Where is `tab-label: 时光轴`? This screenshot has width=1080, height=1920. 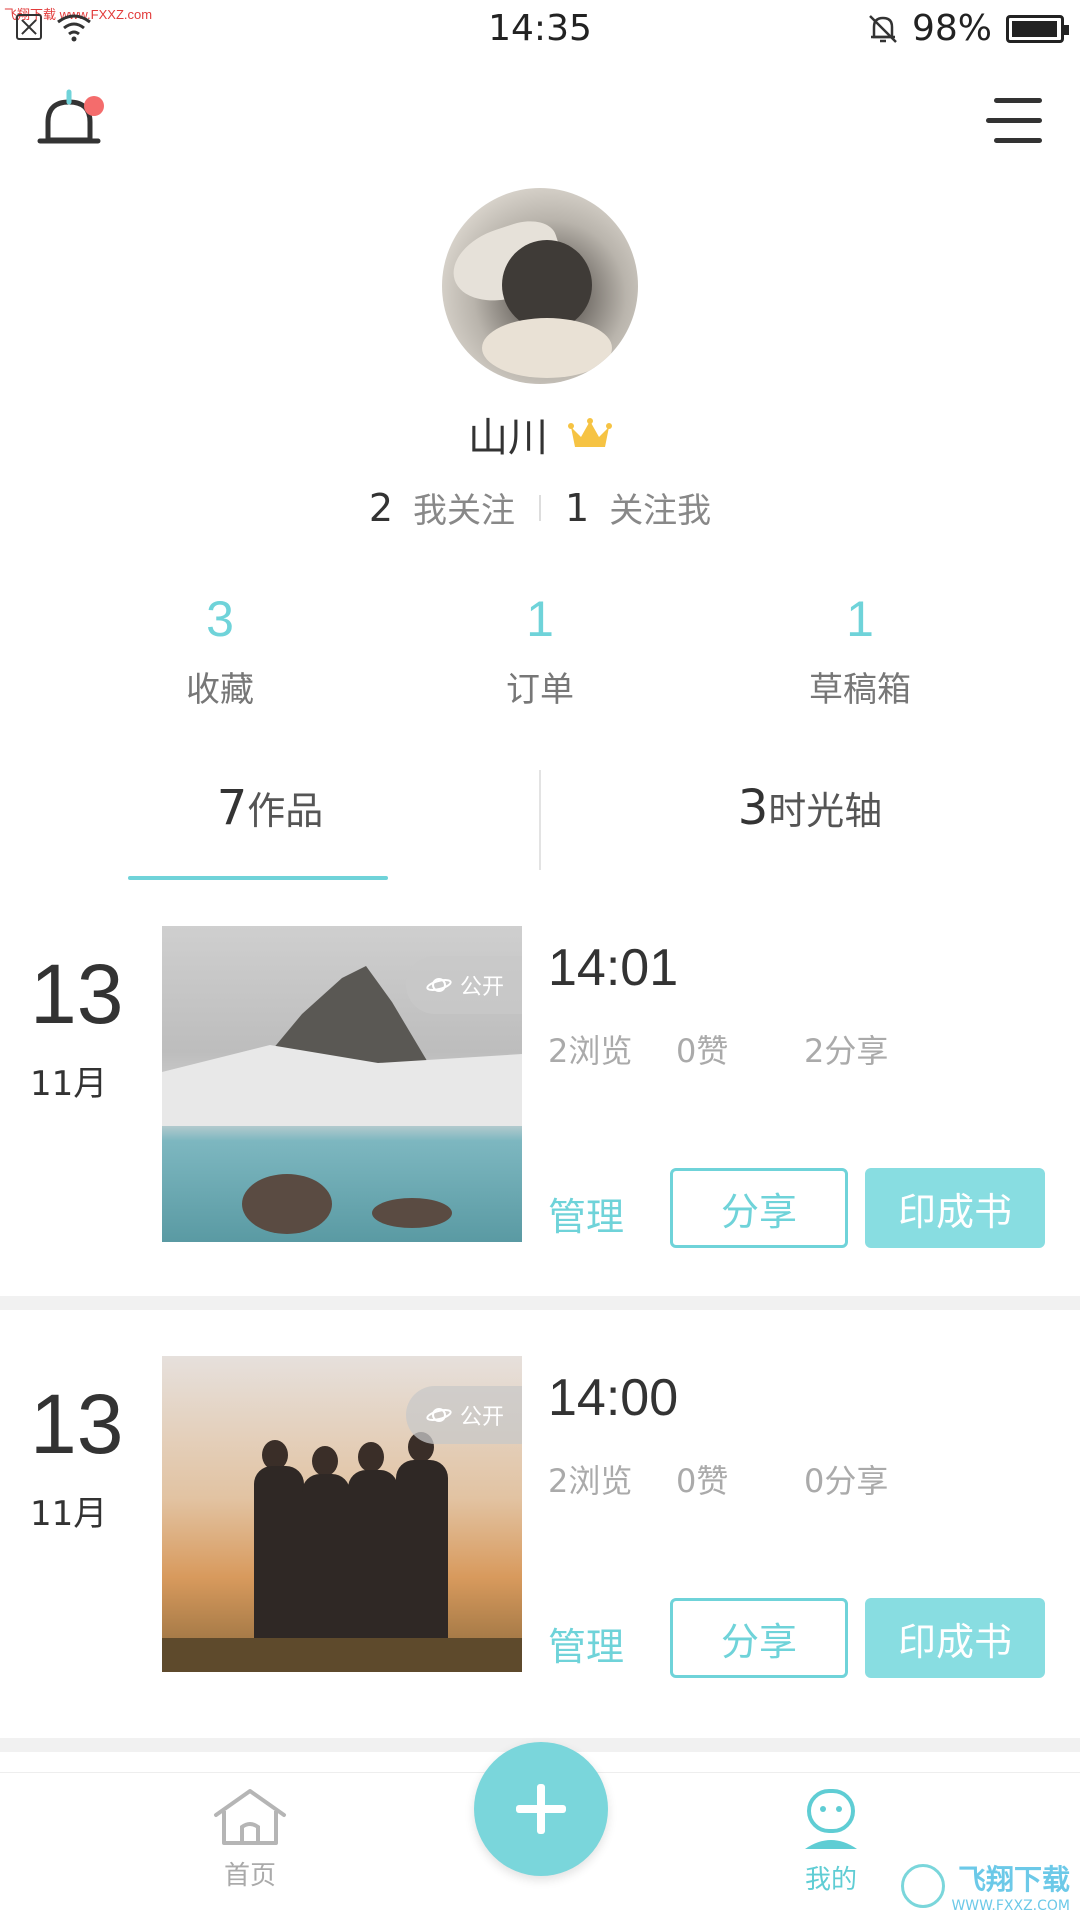 tab-label: 时光轴 is located at coordinates (825, 811).